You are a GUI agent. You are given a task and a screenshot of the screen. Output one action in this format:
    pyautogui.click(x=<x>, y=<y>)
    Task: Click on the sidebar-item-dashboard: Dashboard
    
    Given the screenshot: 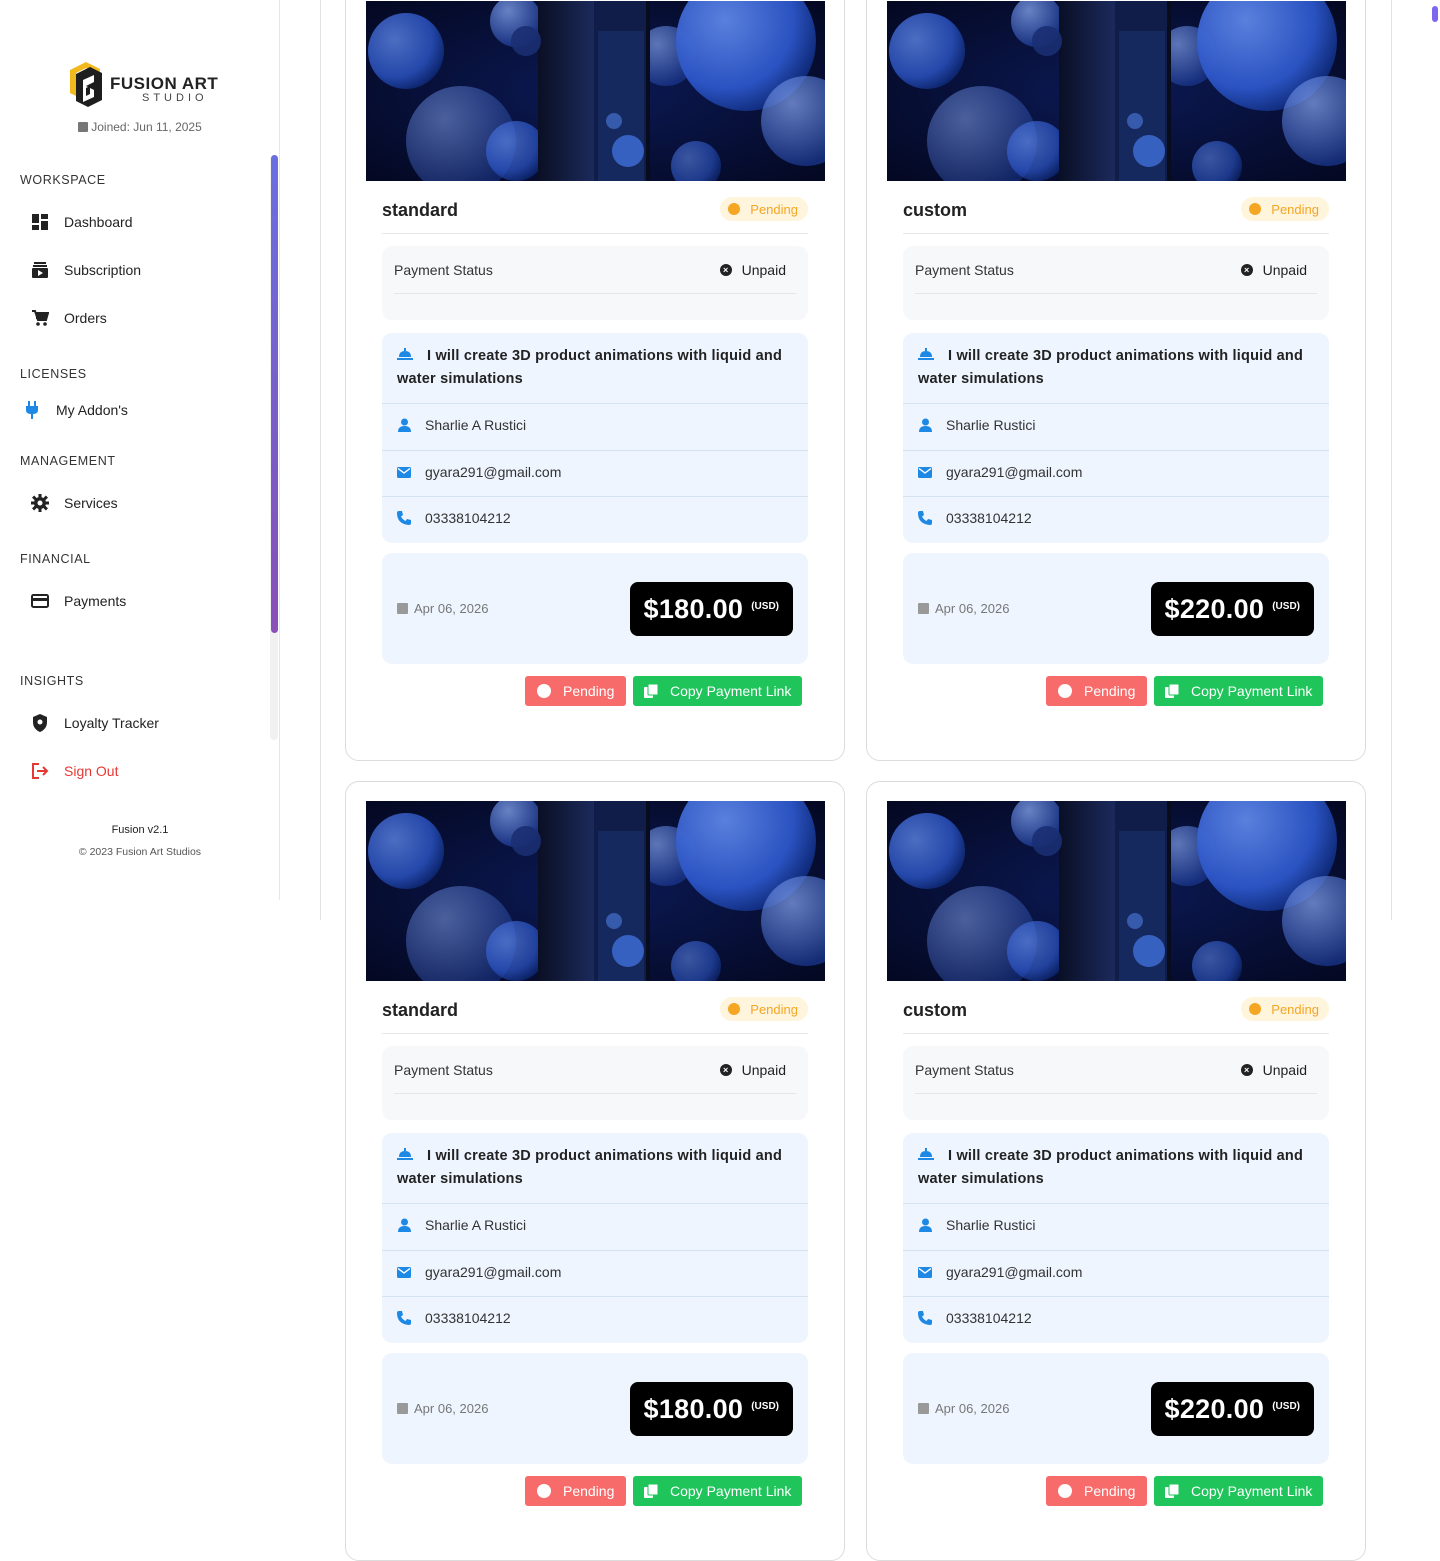 What is the action you would take?
    pyautogui.click(x=81, y=222)
    